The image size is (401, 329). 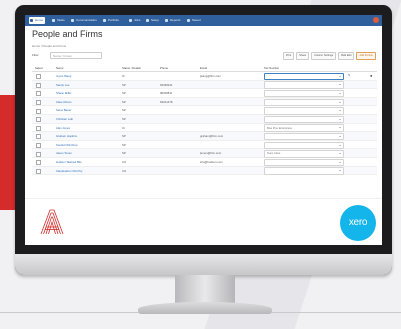 I want to click on row-action-icon: ●, so click(x=371, y=75).